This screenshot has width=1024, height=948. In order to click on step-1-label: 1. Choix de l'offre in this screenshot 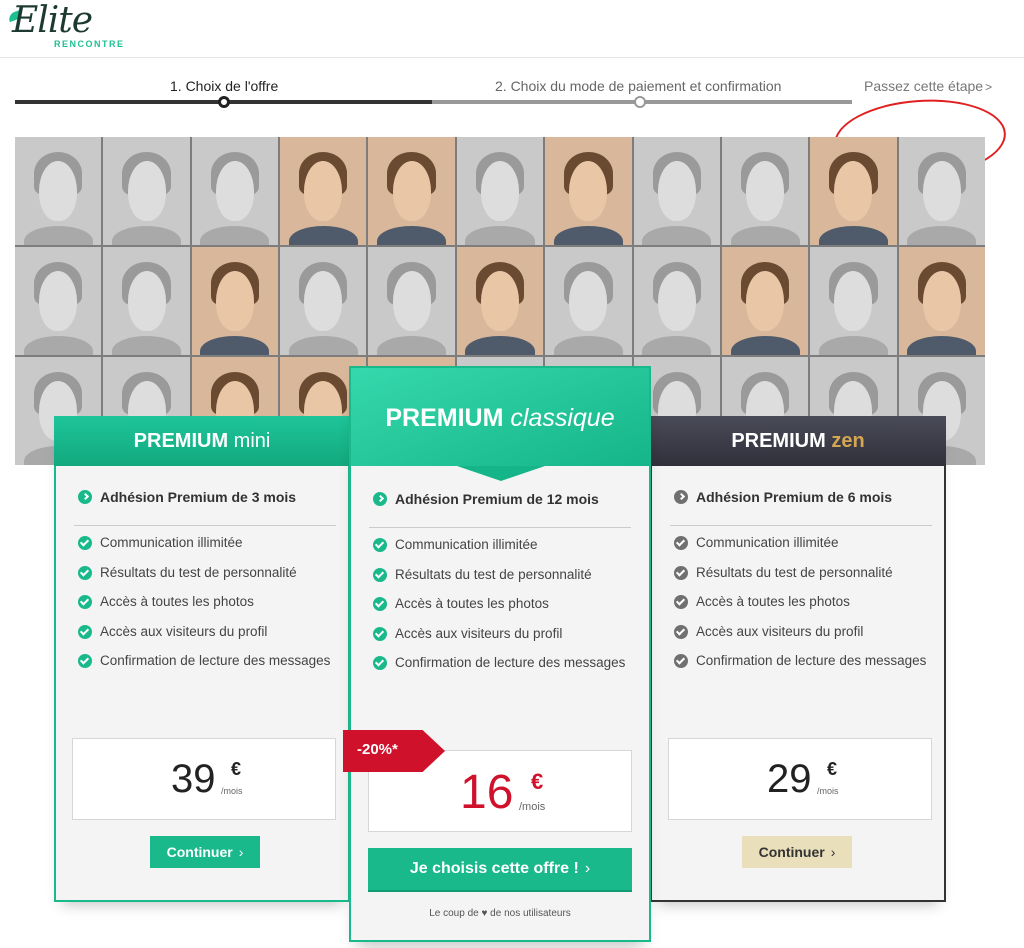, I will do `click(224, 86)`.